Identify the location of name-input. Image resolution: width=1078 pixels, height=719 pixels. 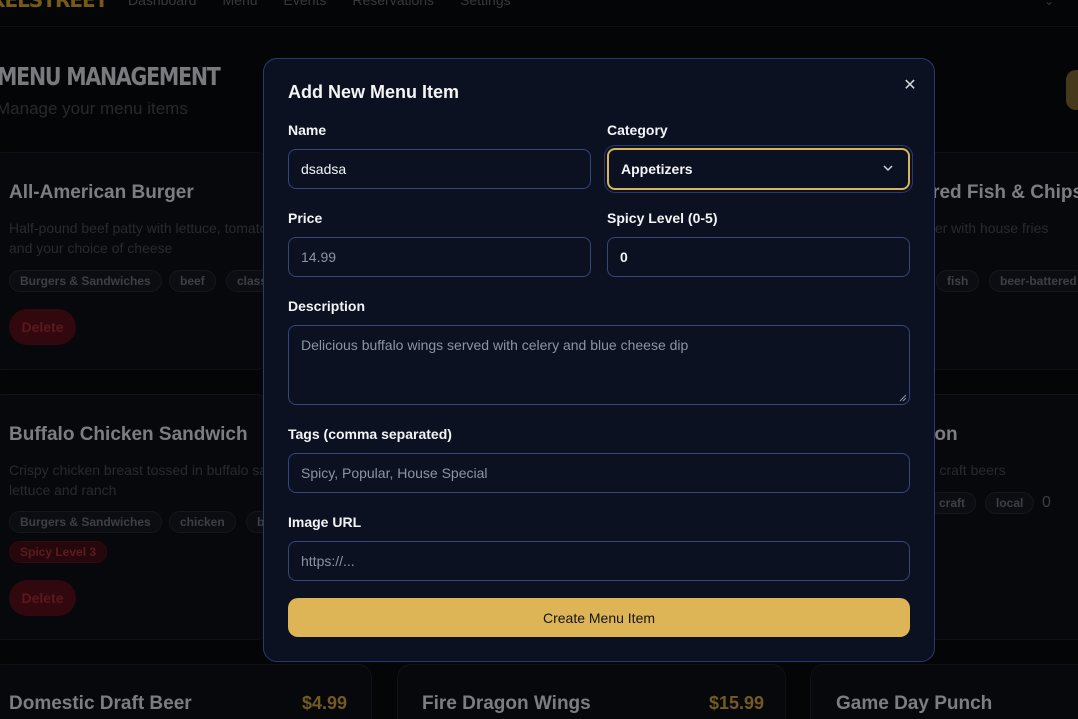
(439, 169).